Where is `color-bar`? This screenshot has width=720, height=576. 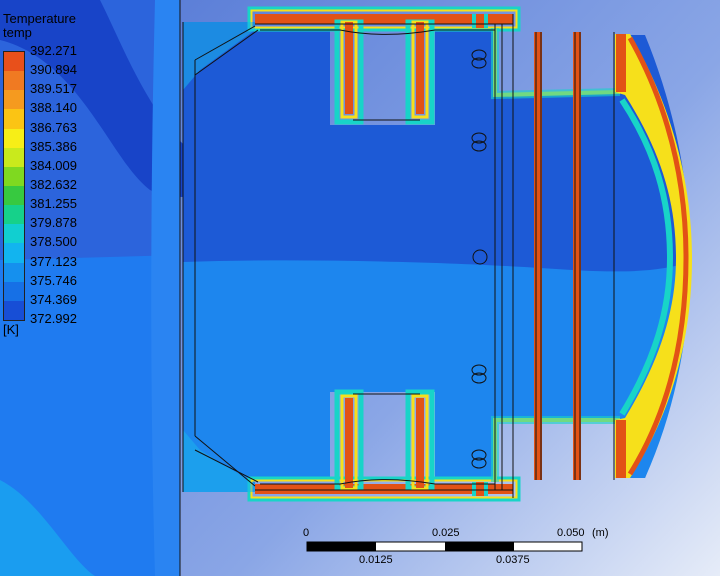 color-bar is located at coordinates (14, 186).